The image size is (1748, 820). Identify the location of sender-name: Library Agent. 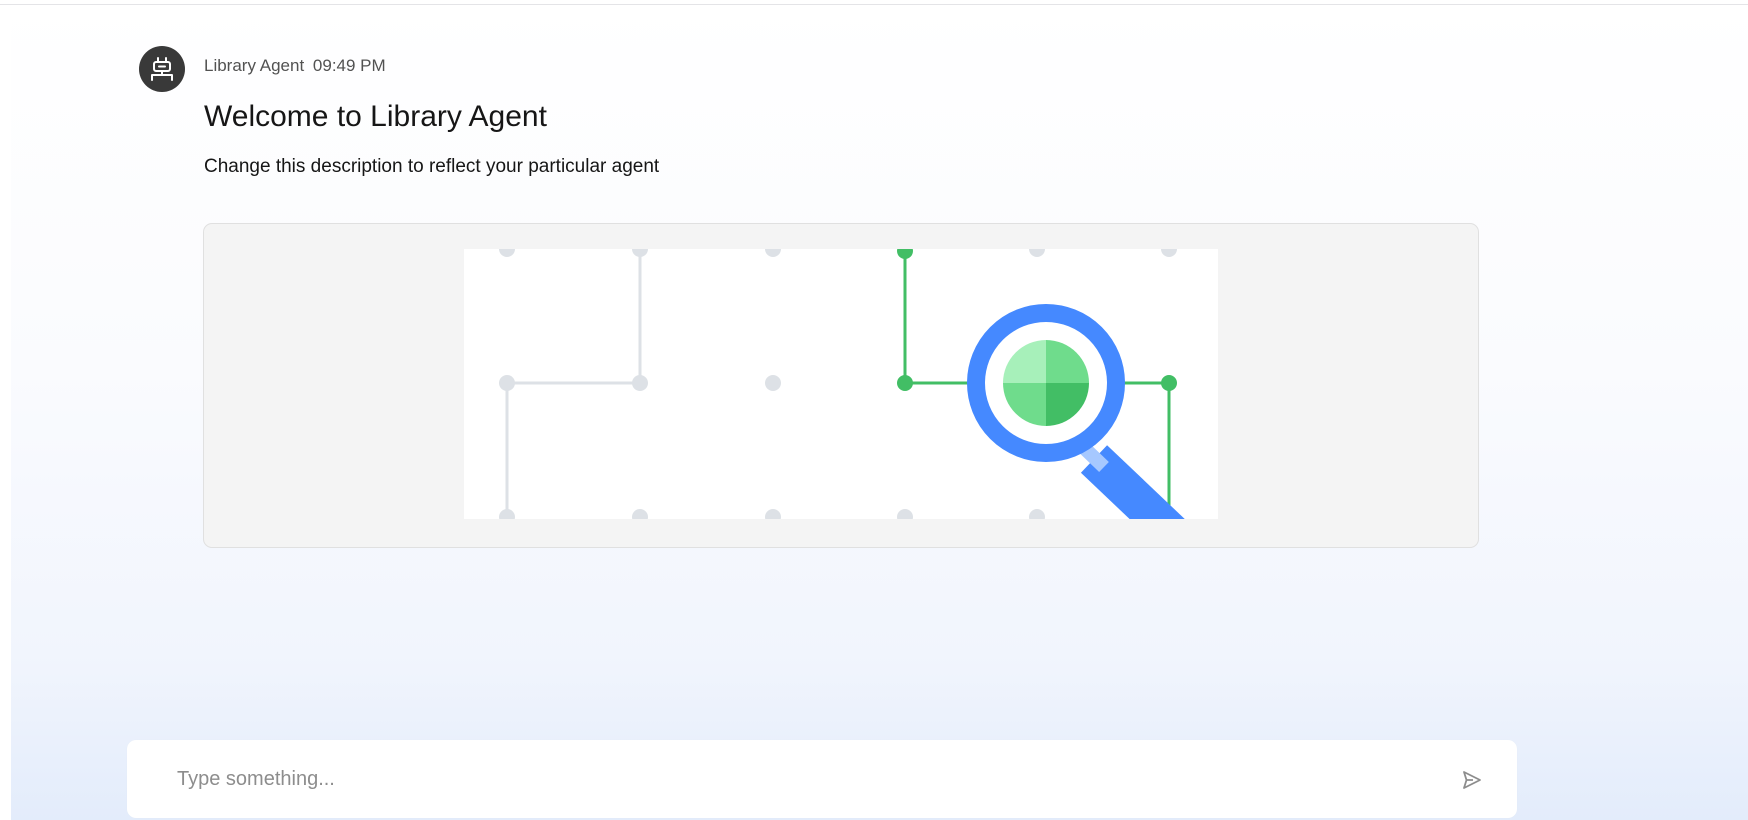
(254, 65).